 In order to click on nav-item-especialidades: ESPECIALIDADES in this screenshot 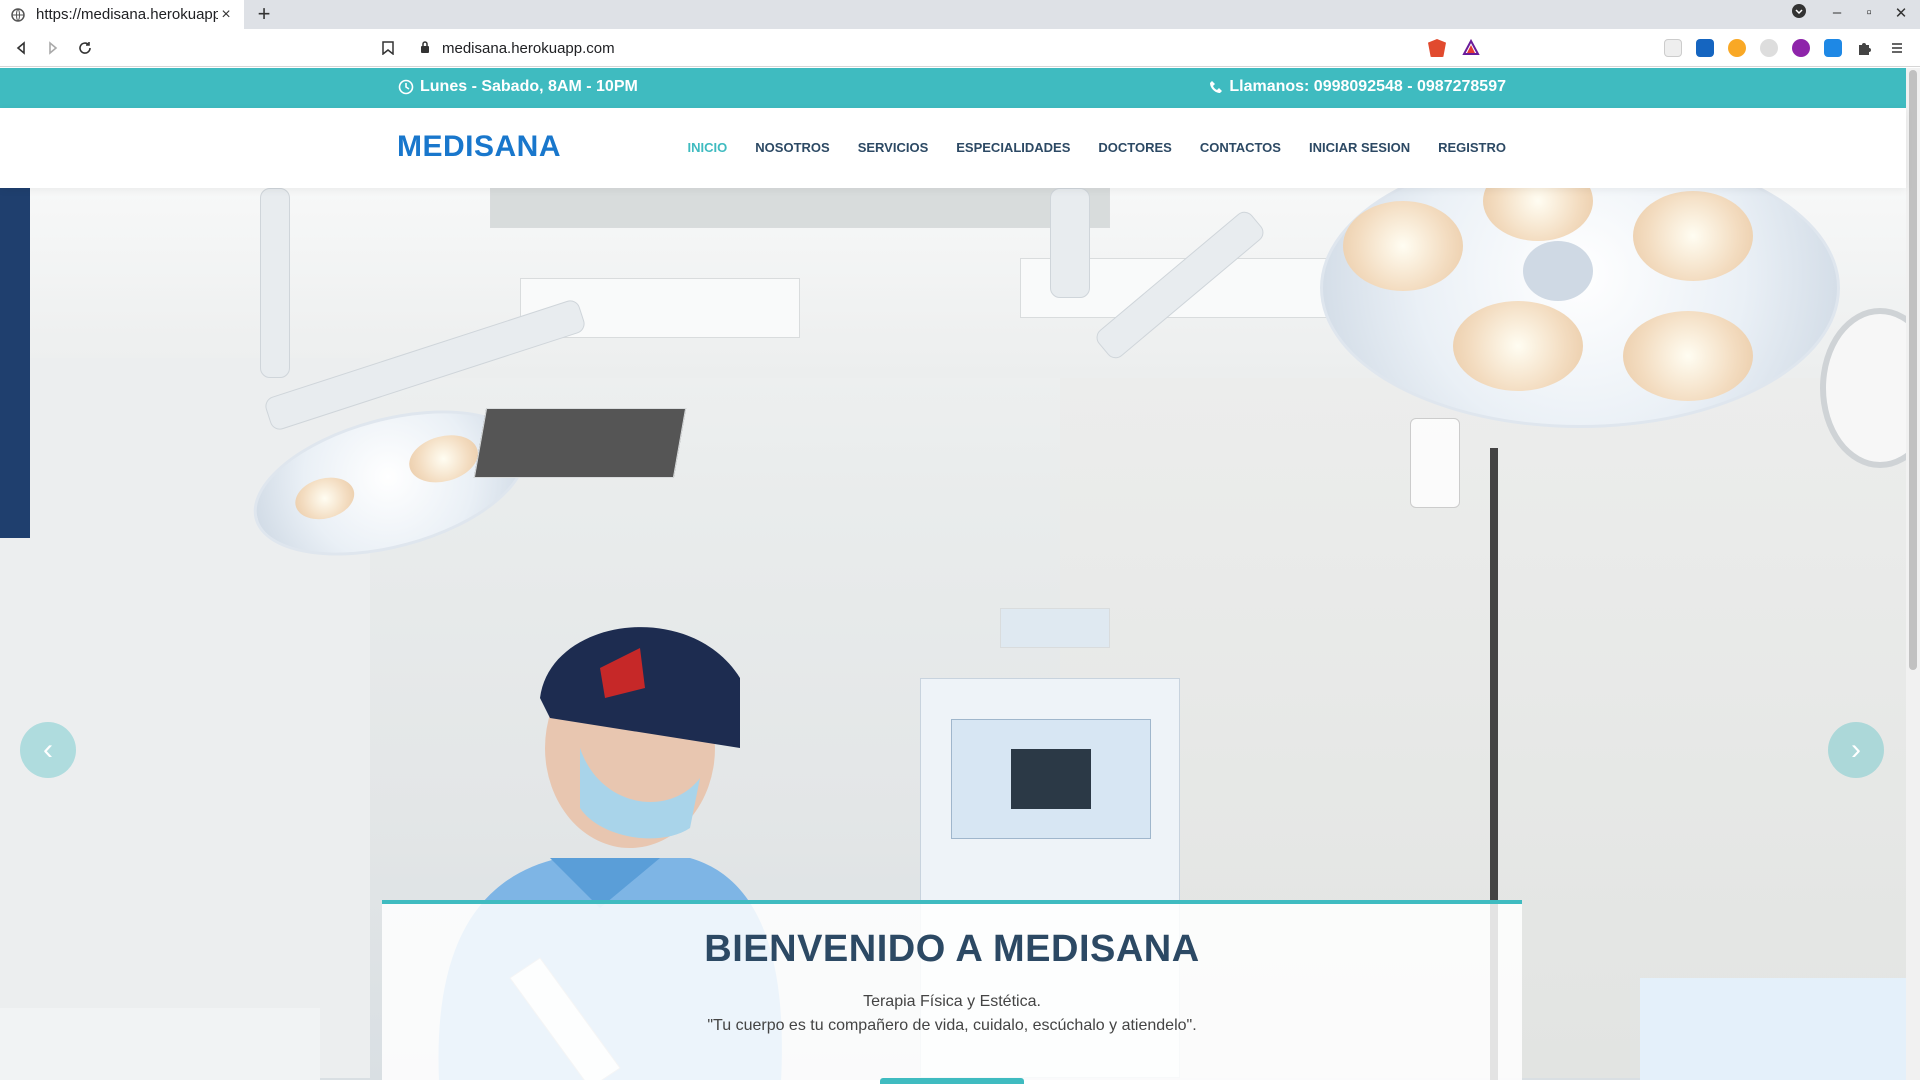, I will do `click(1013, 147)`.